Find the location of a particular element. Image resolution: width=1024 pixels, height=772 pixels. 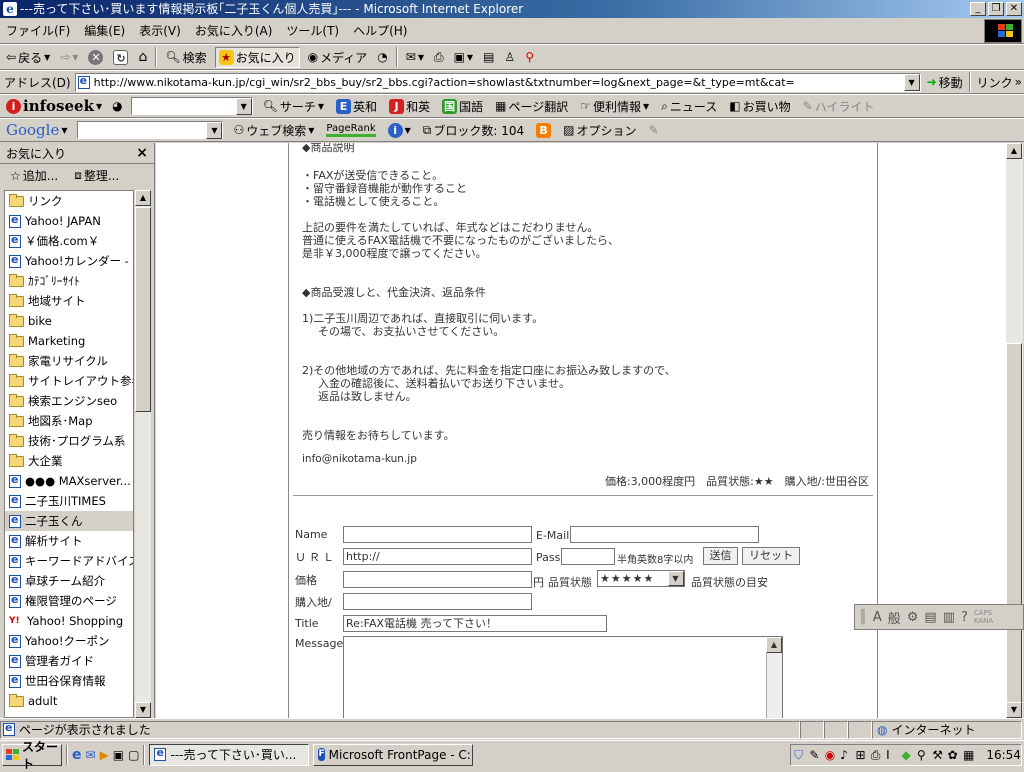

edit-button: ▣ ▼ is located at coordinates (464, 57).